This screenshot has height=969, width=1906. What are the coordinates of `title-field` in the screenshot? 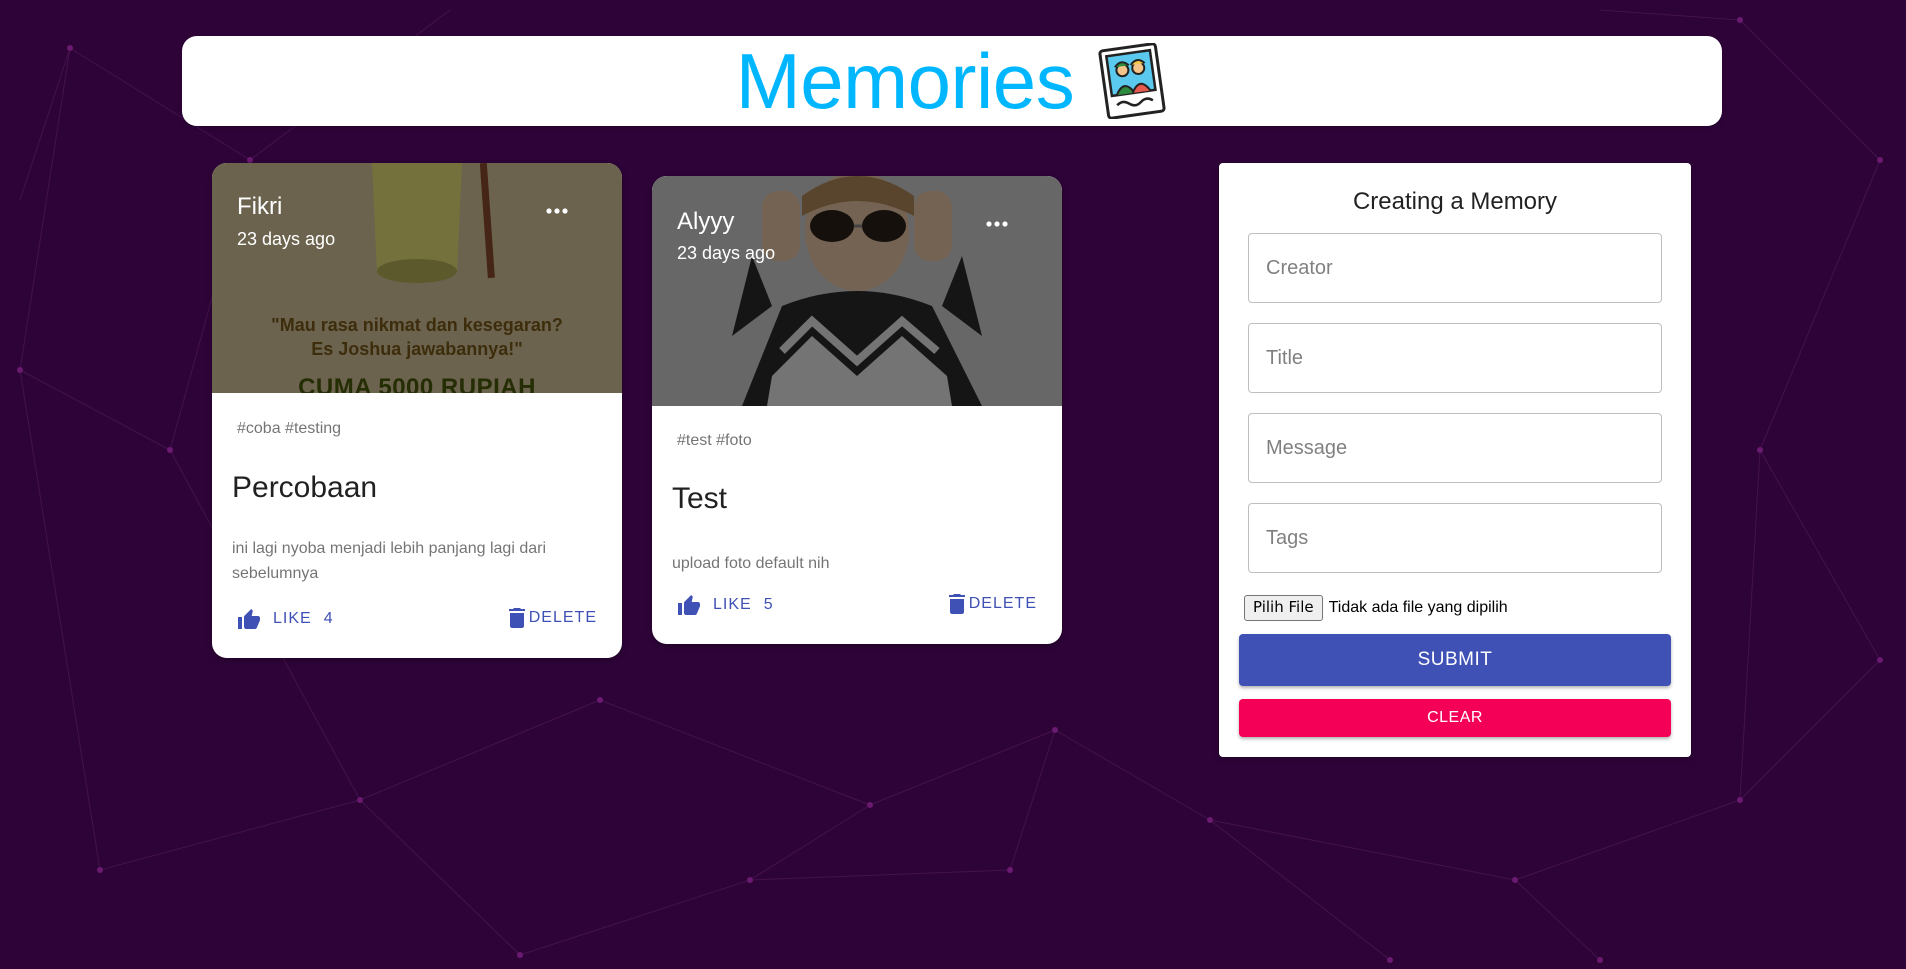 It's located at (1455, 358).